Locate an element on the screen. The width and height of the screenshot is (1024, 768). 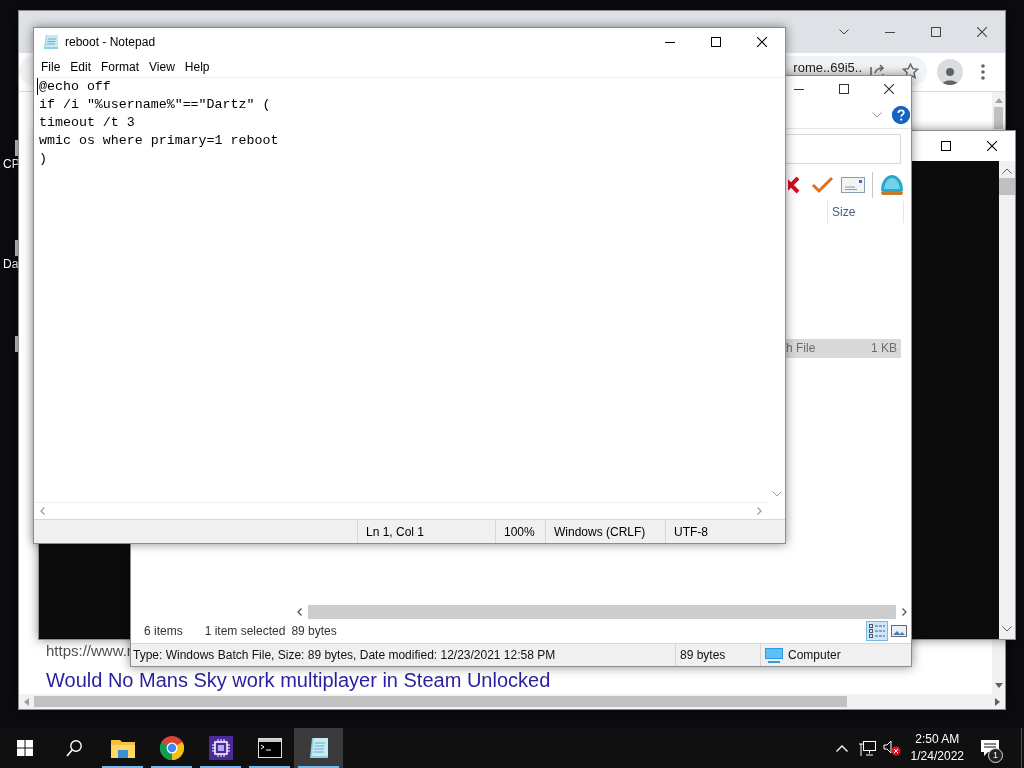
triangle-left-icon is located at coordinates (26, 701).